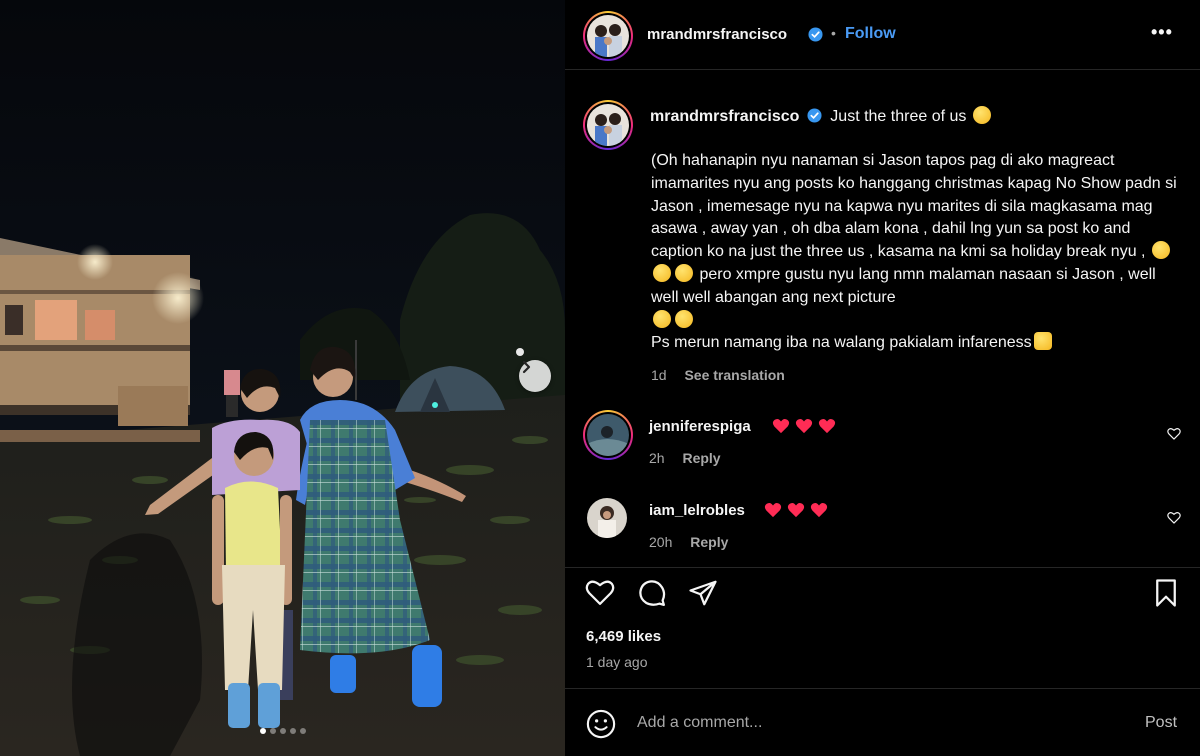 Image resolution: width=1200 pixels, height=756 pixels. I want to click on post-header: mrandmrsfrancisco • Follow •••, so click(882, 35).